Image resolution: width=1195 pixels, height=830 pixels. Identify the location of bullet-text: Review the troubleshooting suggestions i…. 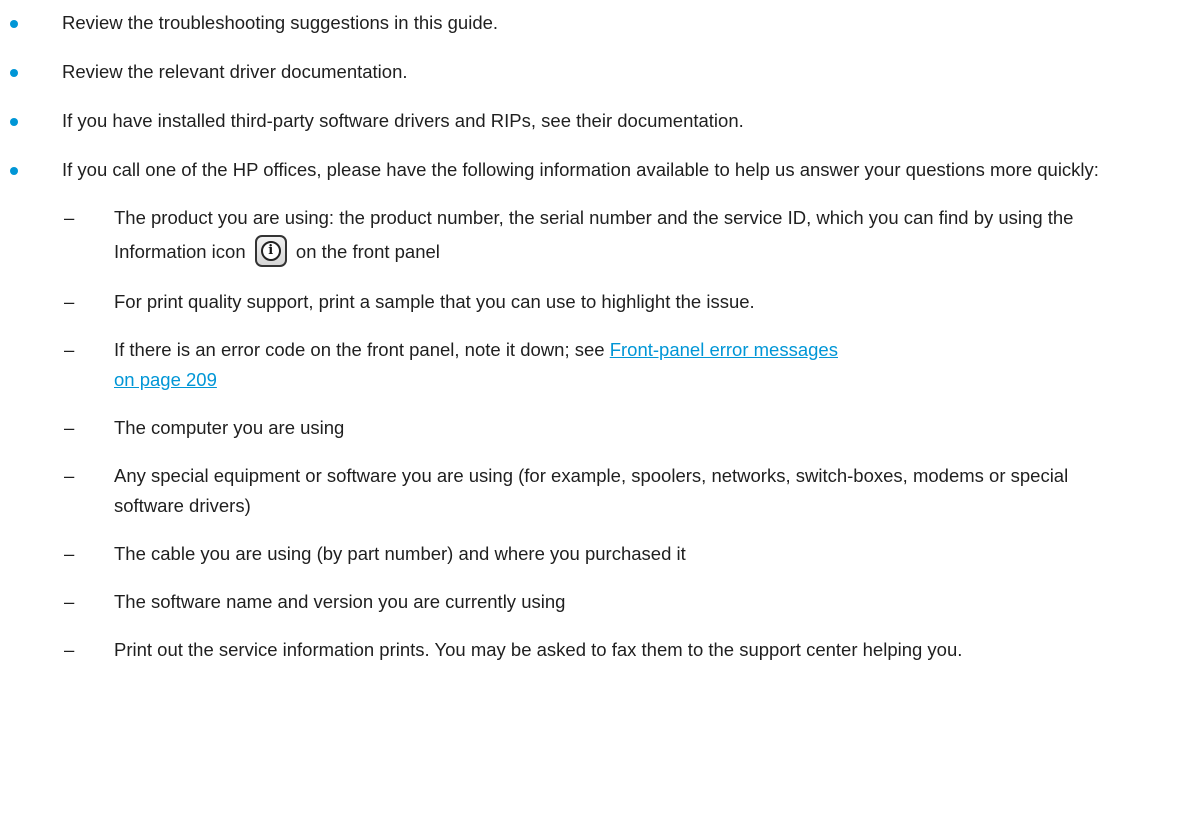
(280, 22).